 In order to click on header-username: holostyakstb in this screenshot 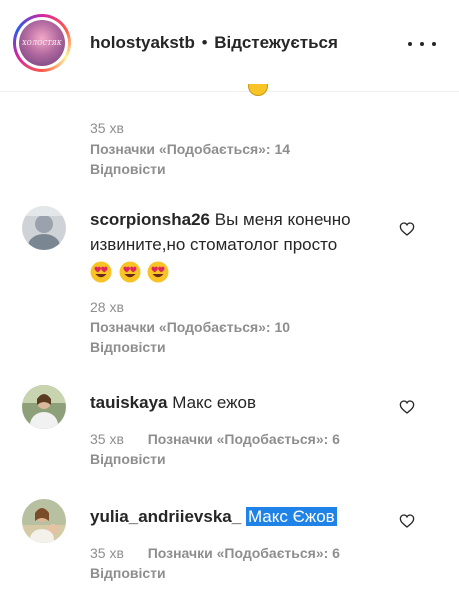, I will do `click(142, 42)`.